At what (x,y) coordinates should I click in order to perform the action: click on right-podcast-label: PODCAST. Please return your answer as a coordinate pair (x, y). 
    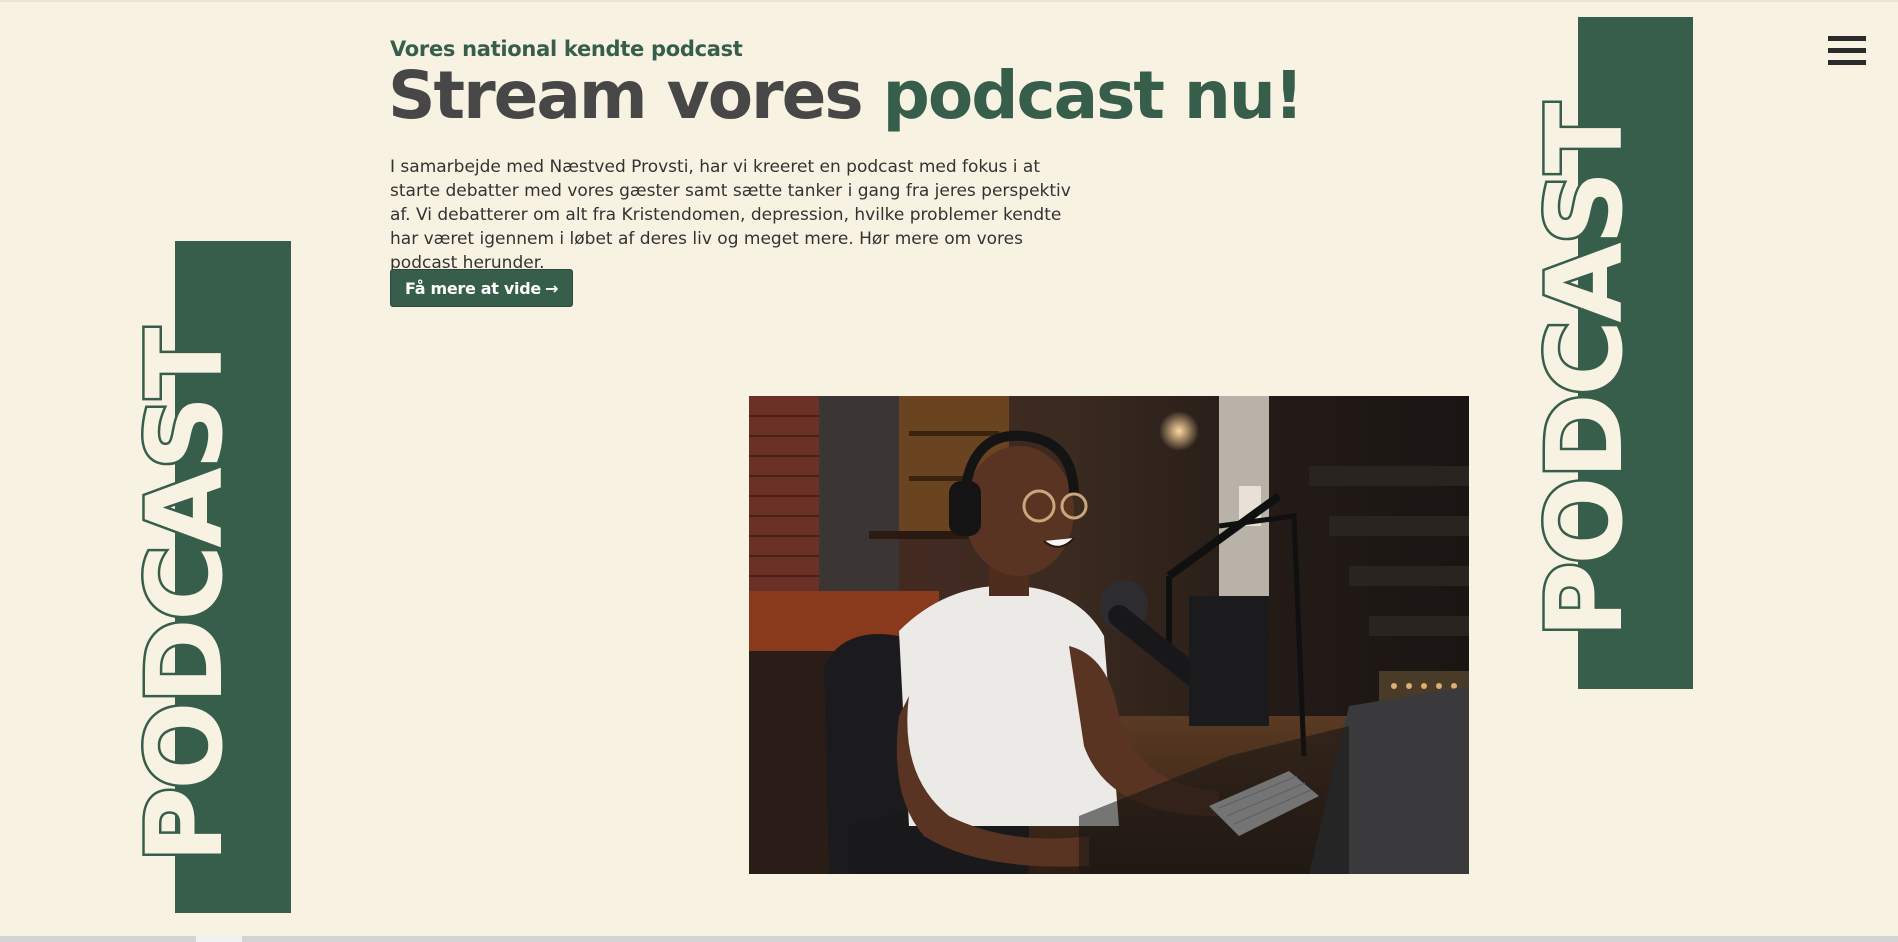
    Looking at the image, I should click on (1585, 372).